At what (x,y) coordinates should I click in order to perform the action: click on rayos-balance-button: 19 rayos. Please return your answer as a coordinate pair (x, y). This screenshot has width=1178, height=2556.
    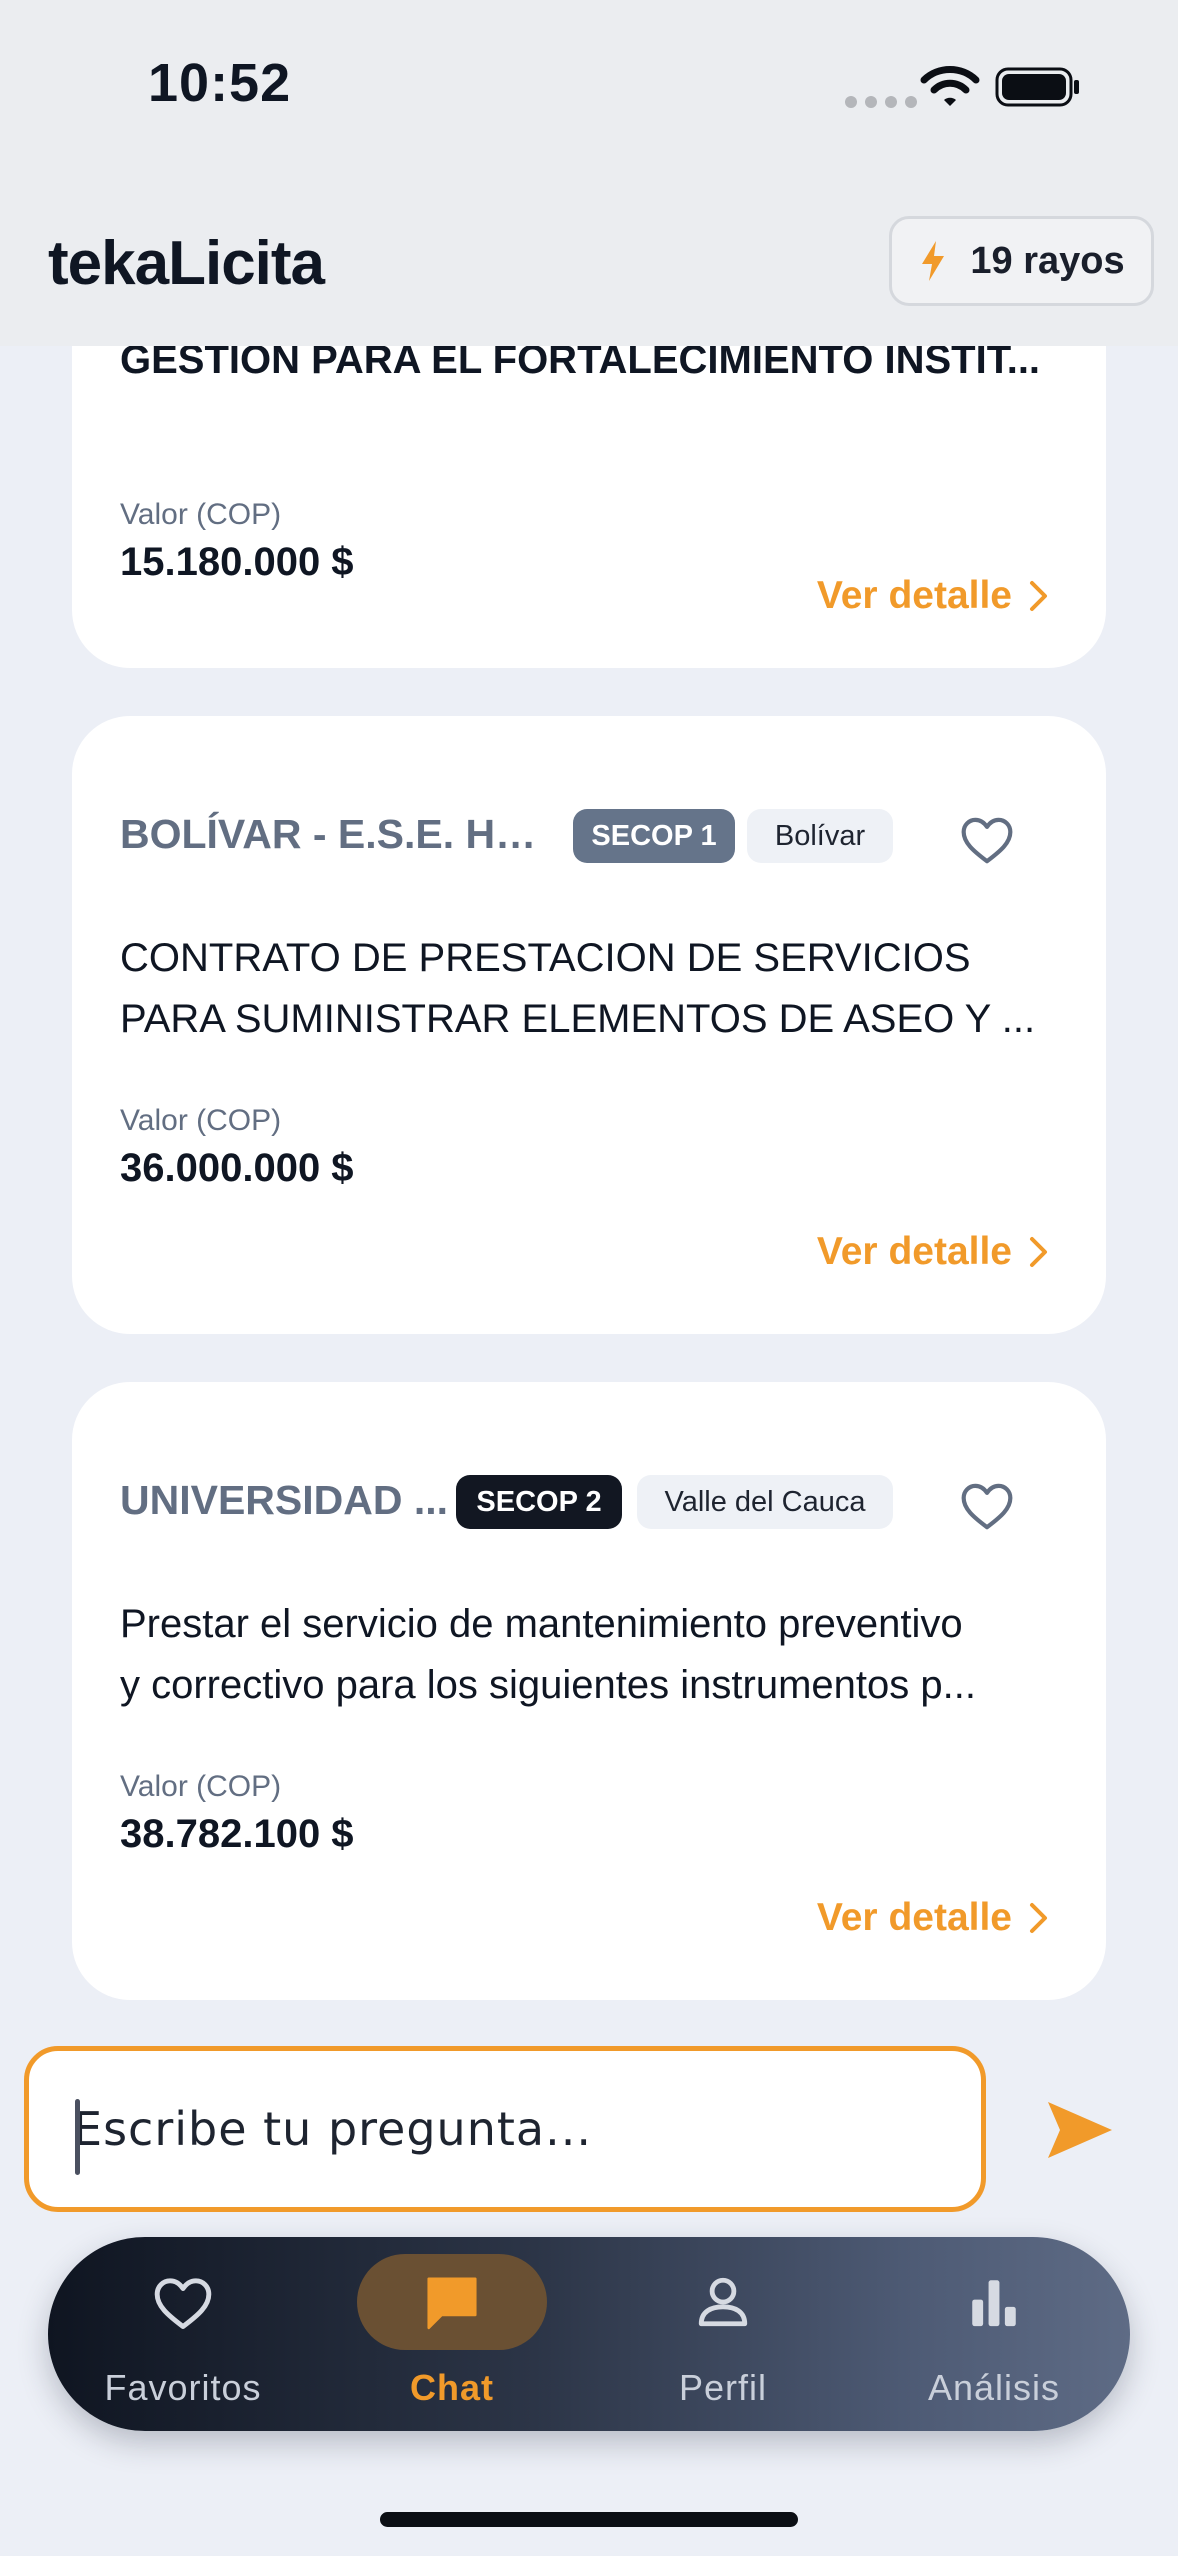
    Looking at the image, I should click on (1021, 261).